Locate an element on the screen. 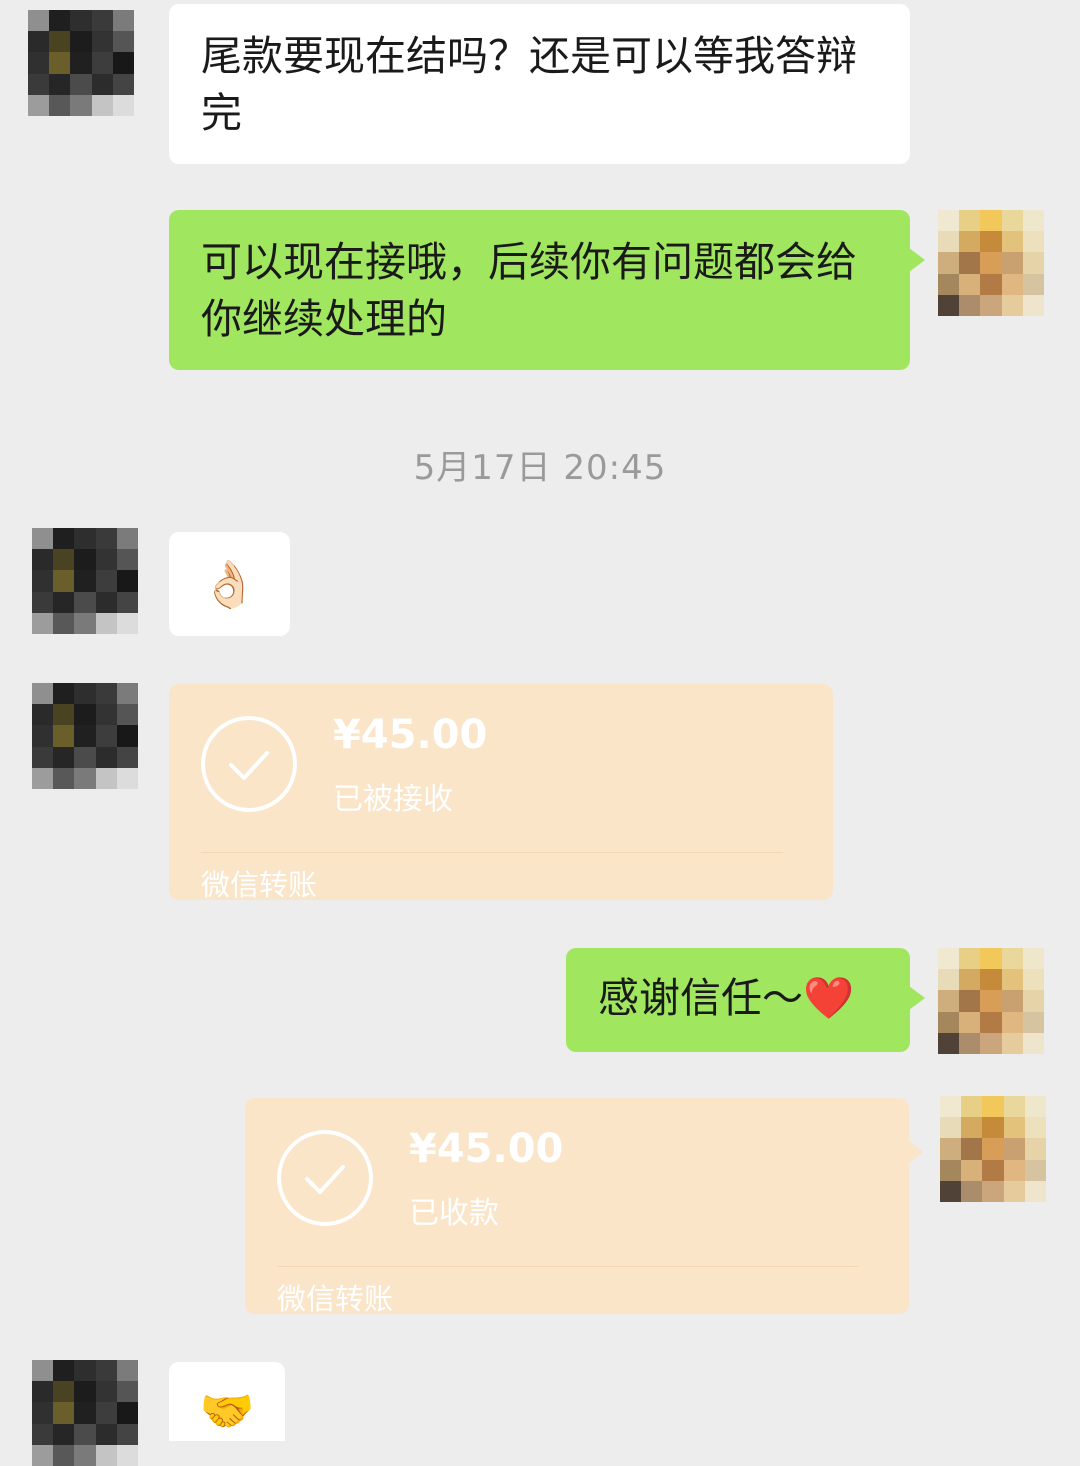  handshake-emoji: 🤝 is located at coordinates (227, 1411).